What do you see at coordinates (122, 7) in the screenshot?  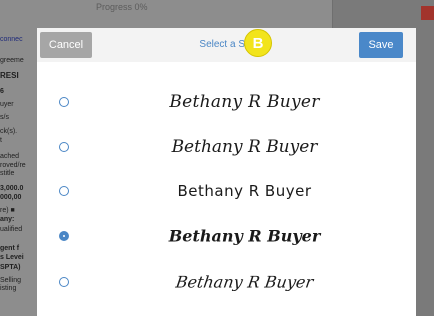 I see `progress-text: Progress 0%` at bounding box center [122, 7].